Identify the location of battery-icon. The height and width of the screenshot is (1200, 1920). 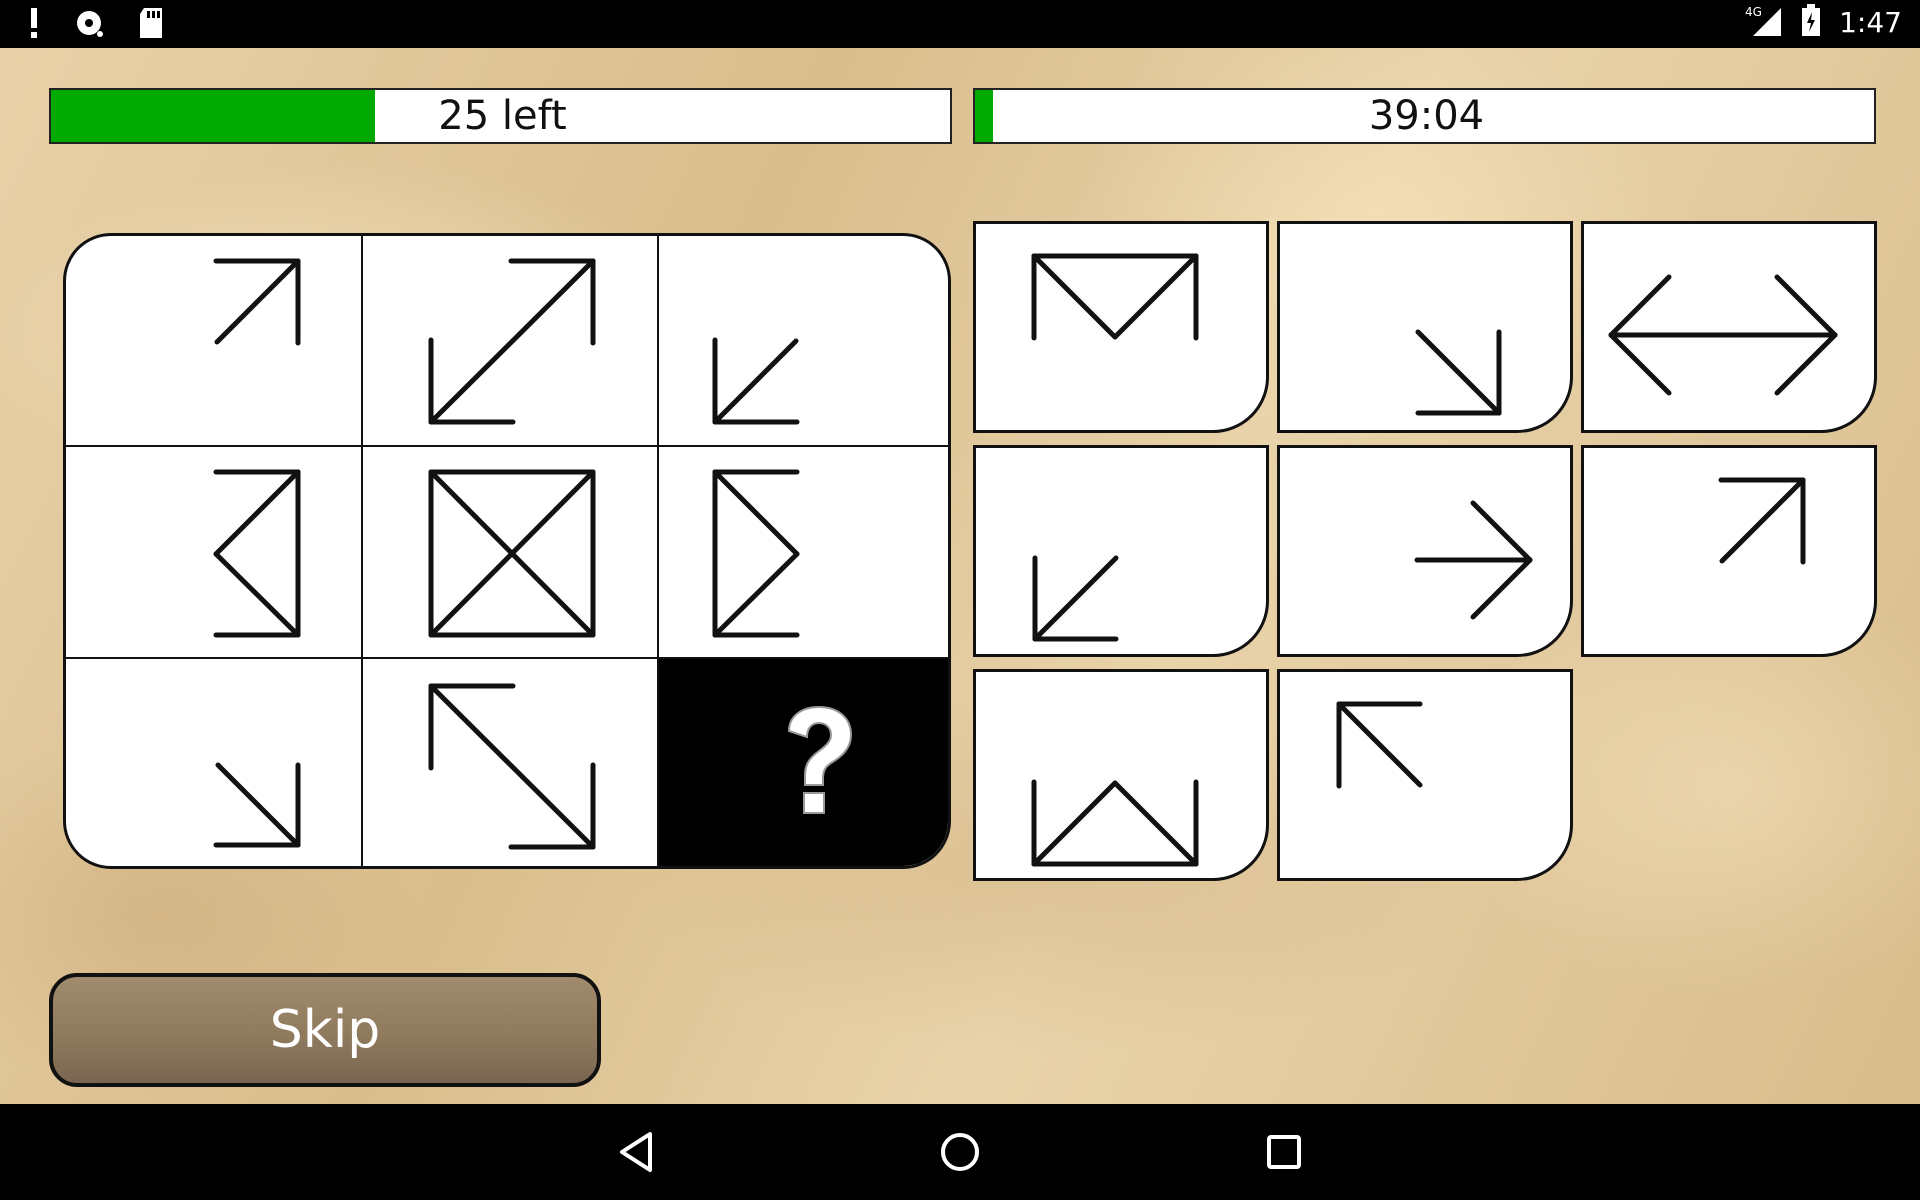
(1811, 22).